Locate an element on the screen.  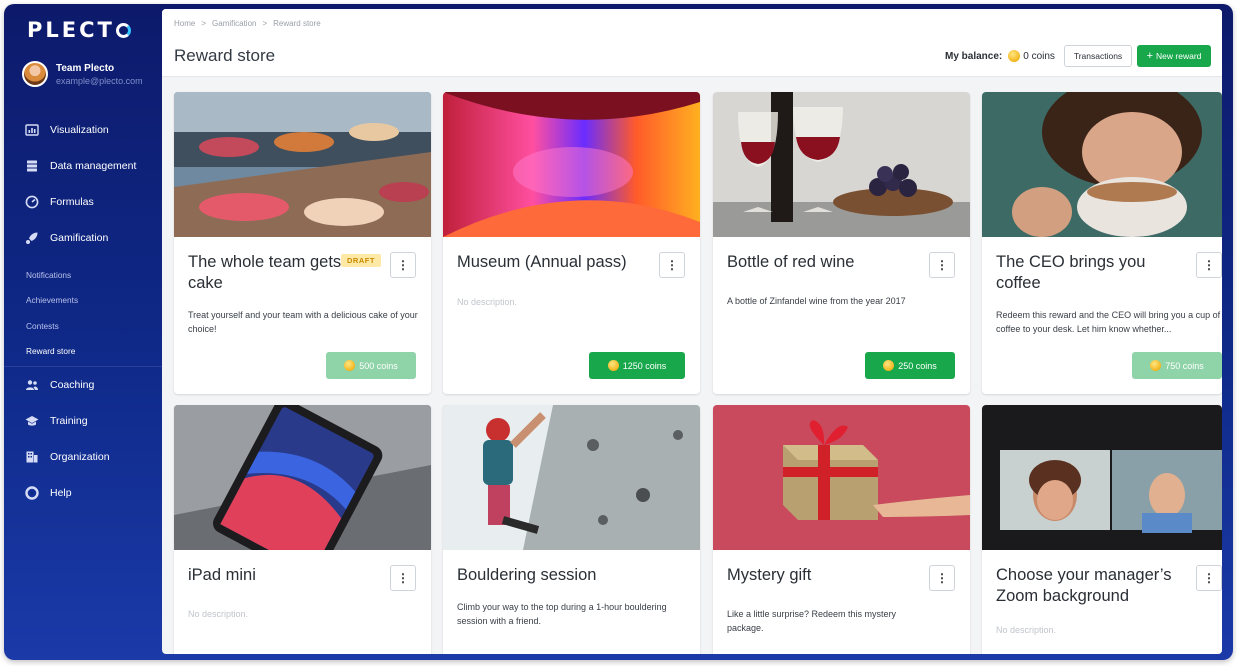
balance-value: 0 coins is located at coordinates (1039, 56).